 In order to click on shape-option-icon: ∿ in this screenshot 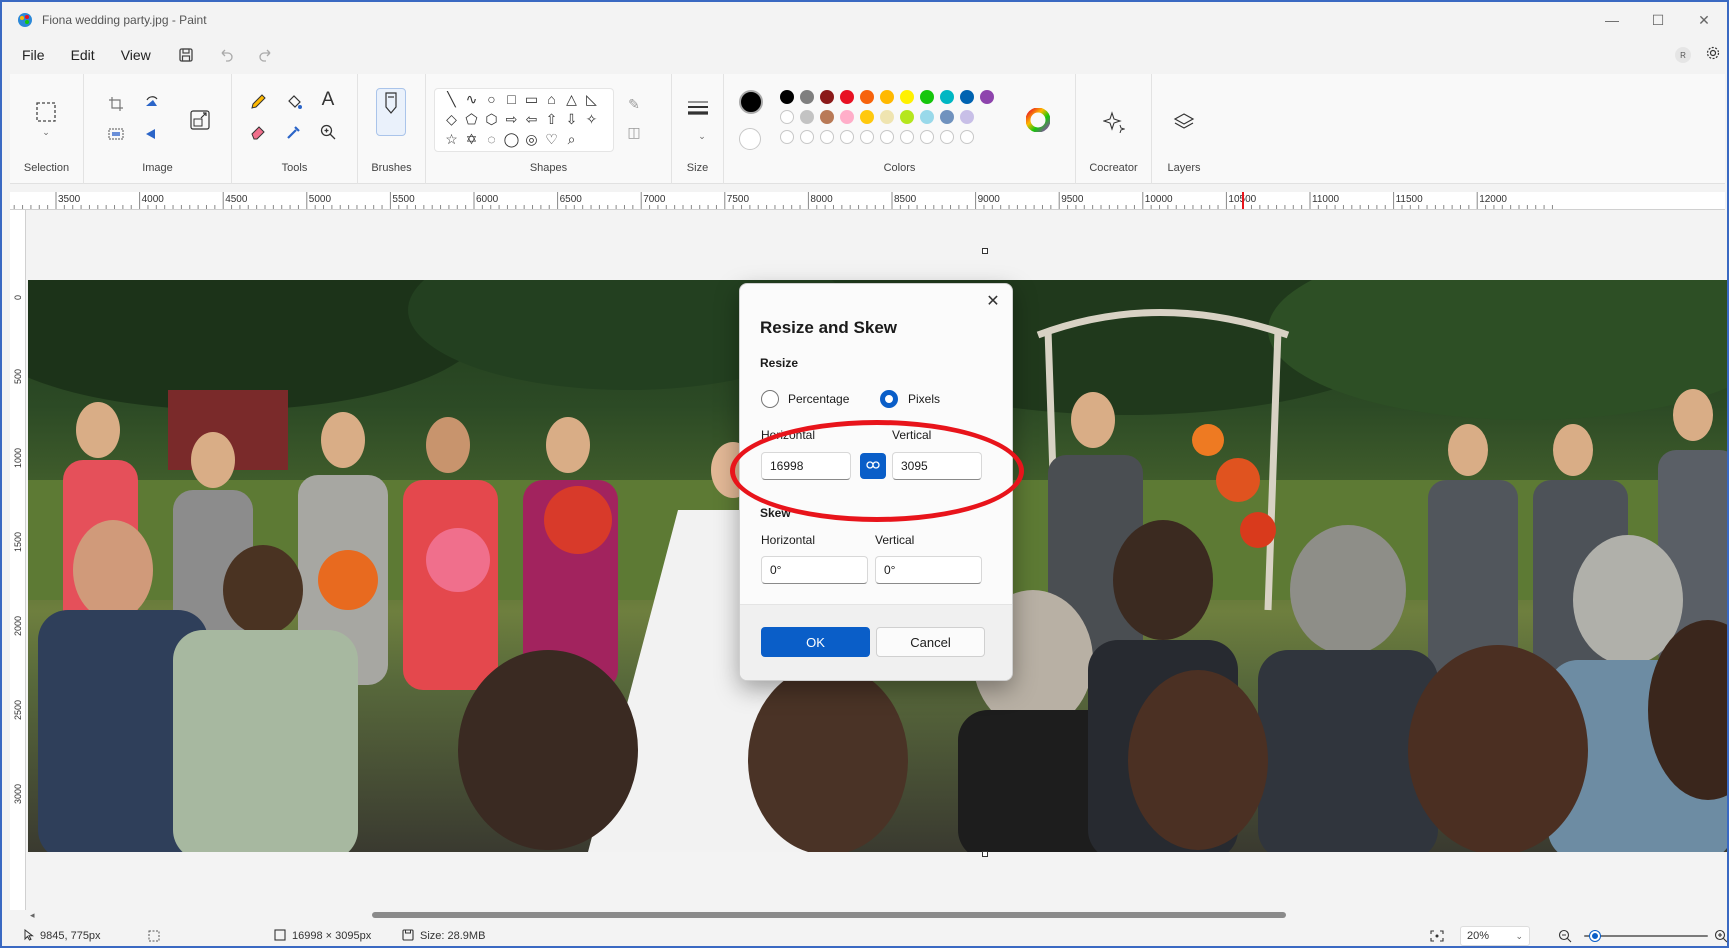, I will do `click(471, 99)`.